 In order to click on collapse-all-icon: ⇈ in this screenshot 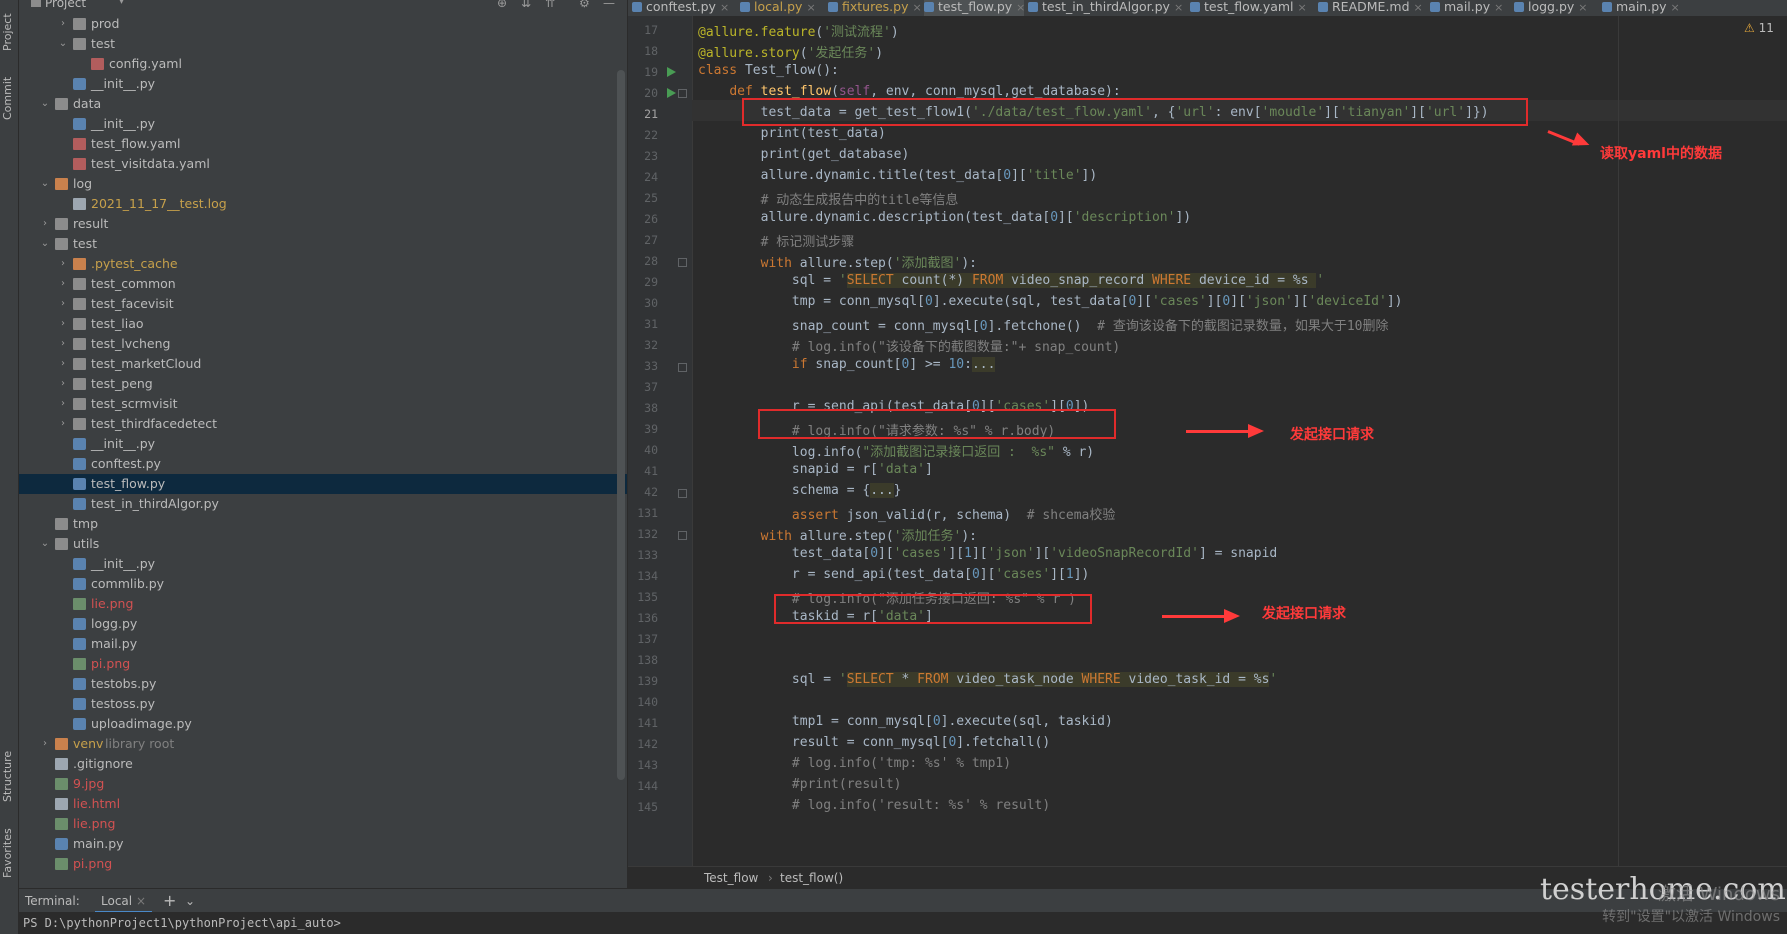, I will do `click(550, 5)`.